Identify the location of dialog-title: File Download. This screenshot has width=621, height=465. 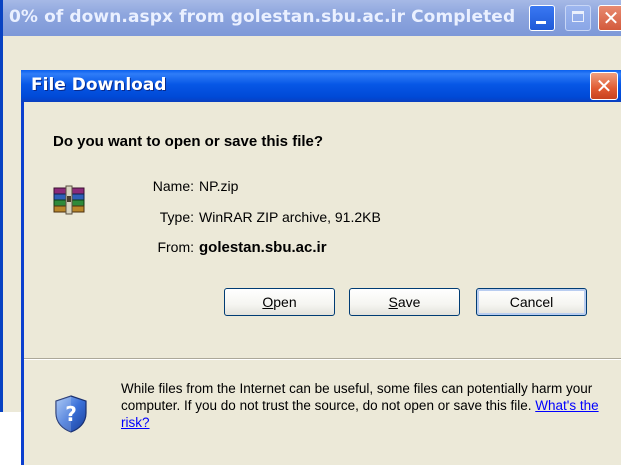
(99, 85).